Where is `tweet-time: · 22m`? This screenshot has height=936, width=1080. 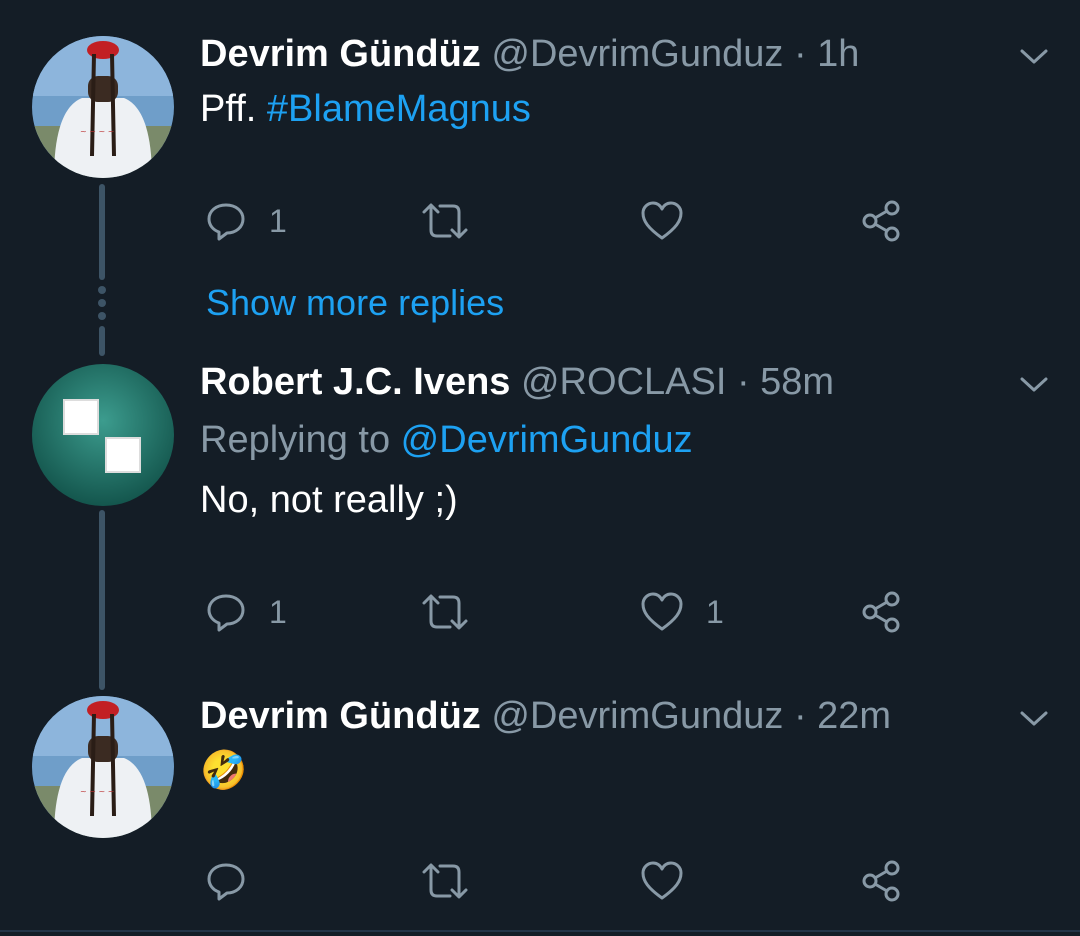 tweet-time: · 22m is located at coordinates (842, 716).